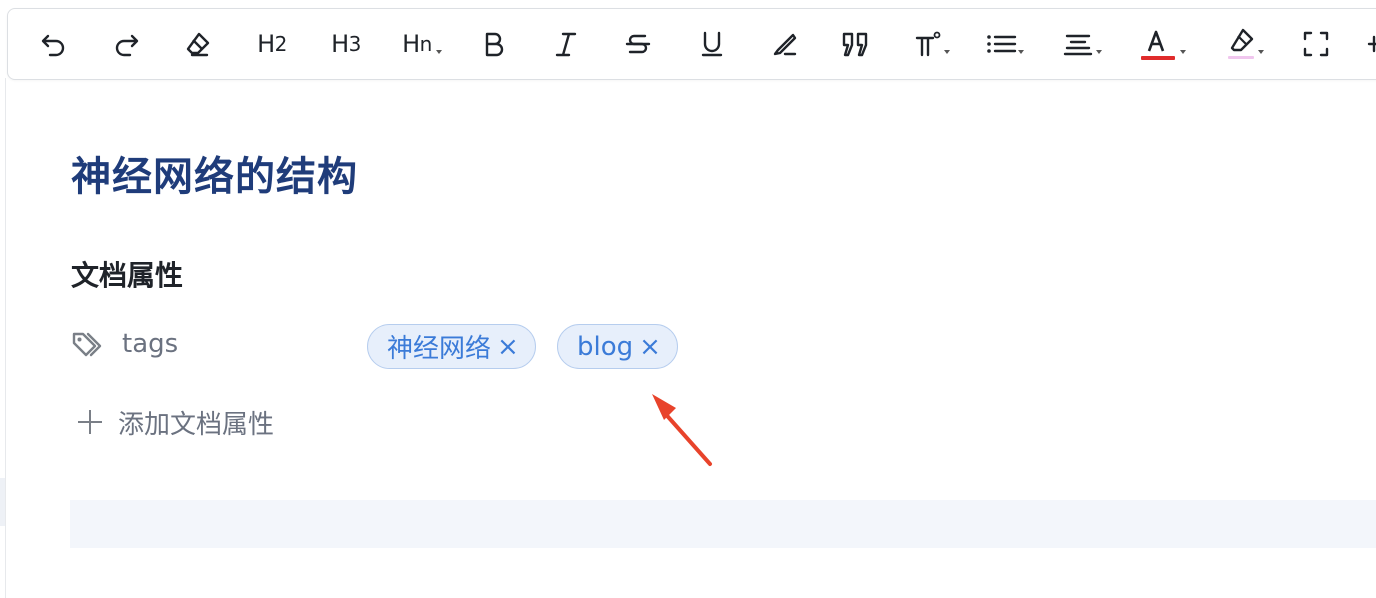  What do you see at coordinates (127, 275) in the screenshot?
I see `properties-heading: 文档属性` at bounding box center [127, 275].